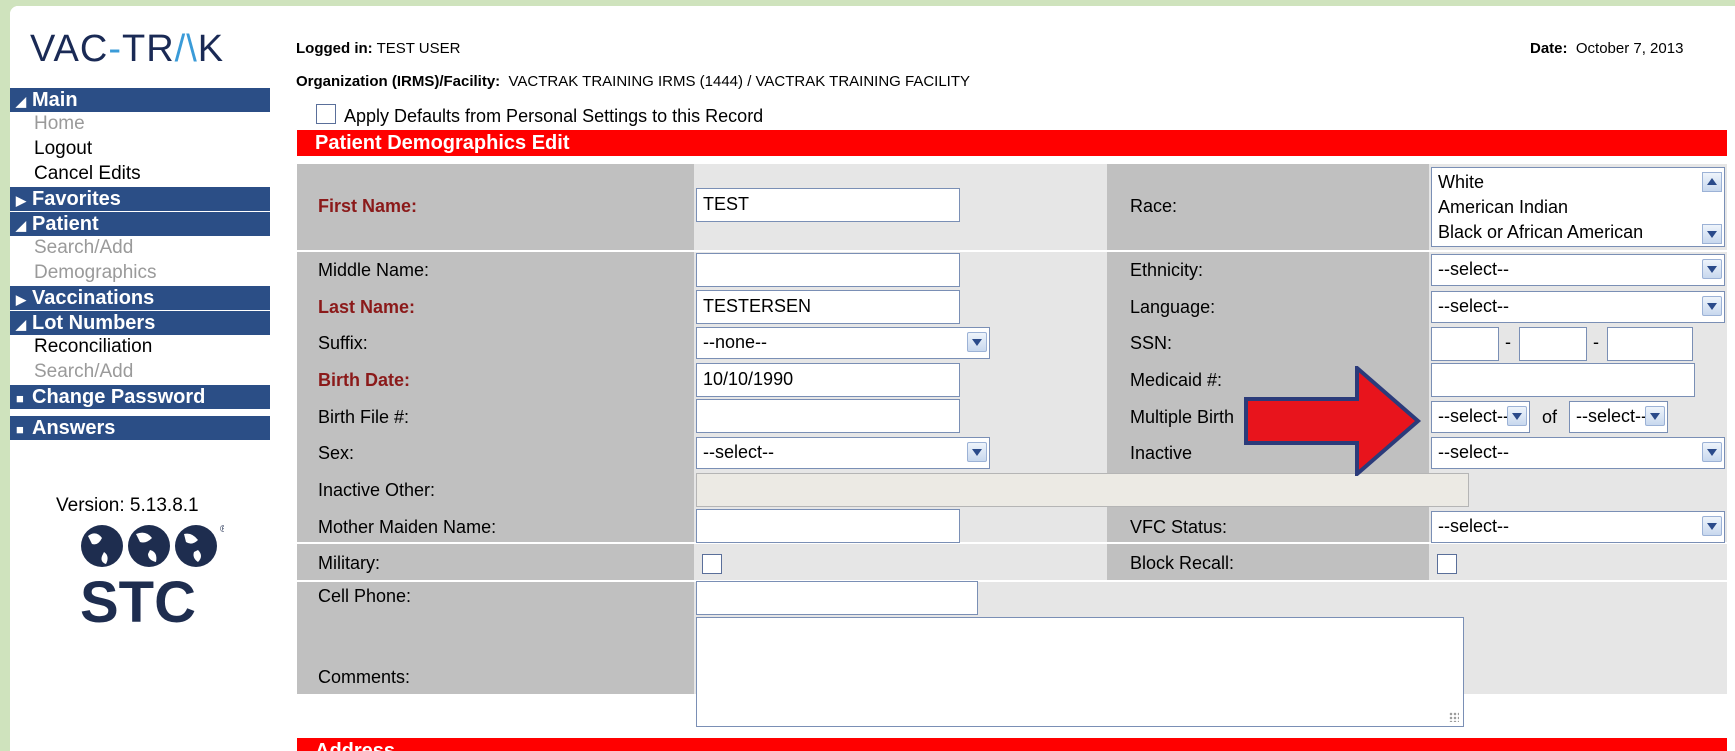 The image size is (1735, 751). Describe the element at coordinates (140, 199) in the screenshot. I see `nav-section-favorites: ▶ Favorites` at that location.